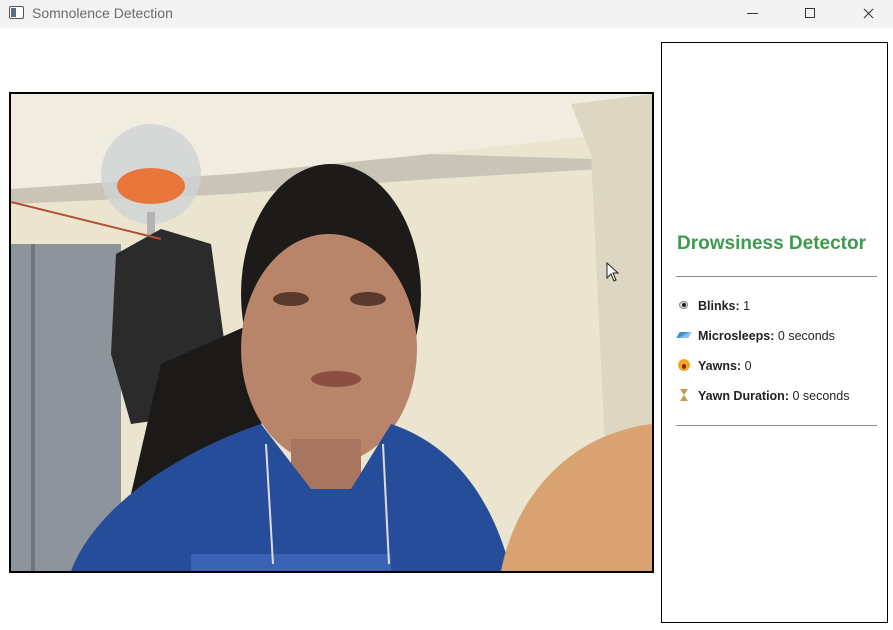 The height and width of the screenshot is (630, 893). I want to click on window-titlebar: Somnolence Detection, so click(446, 14).